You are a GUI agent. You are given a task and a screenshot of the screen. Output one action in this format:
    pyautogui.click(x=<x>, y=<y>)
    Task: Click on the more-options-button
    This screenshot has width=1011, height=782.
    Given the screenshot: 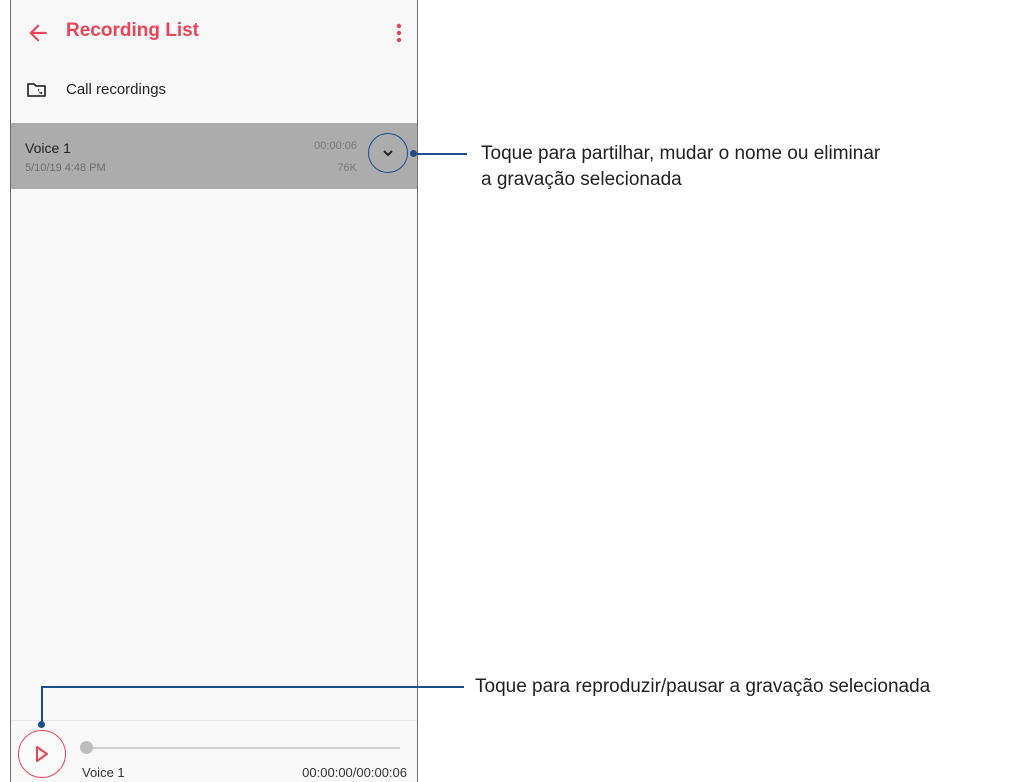 What is the action you would take?
    pyautogui.click(x=399, y=33)
    